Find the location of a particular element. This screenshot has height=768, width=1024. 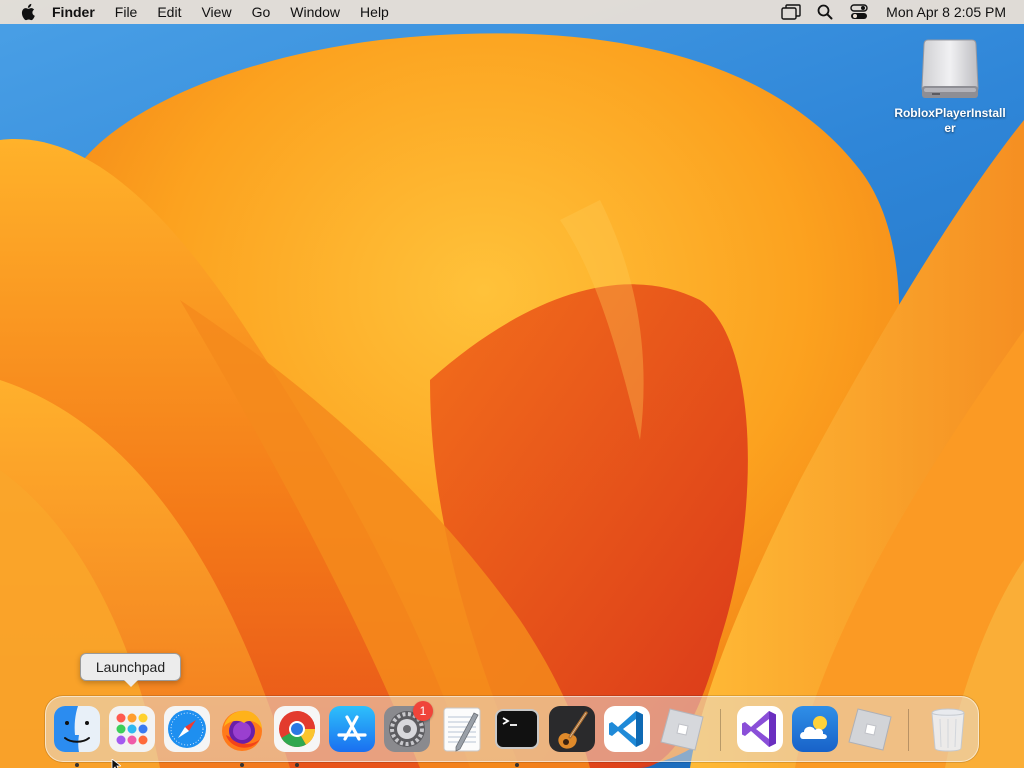

dock-item-terminal is located at coordinates (517, 736).